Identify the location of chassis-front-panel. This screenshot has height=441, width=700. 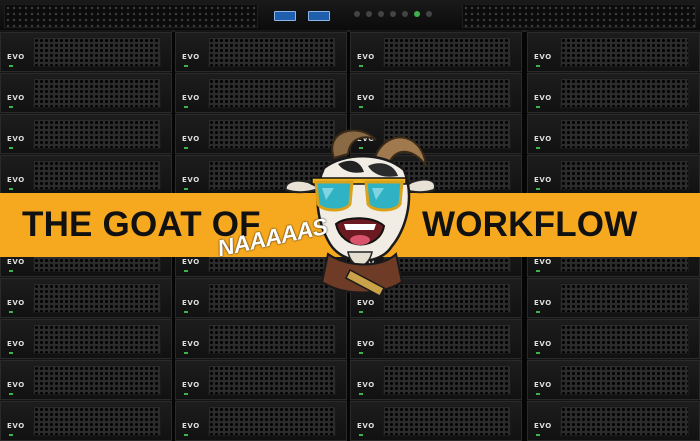
(350, 16).